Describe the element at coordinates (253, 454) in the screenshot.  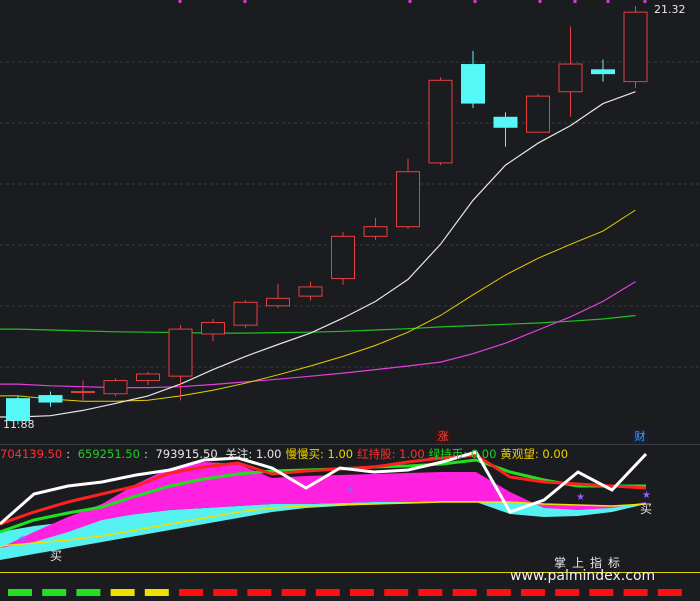
I see `legend-item-0: 关注: 1.00` at that location.